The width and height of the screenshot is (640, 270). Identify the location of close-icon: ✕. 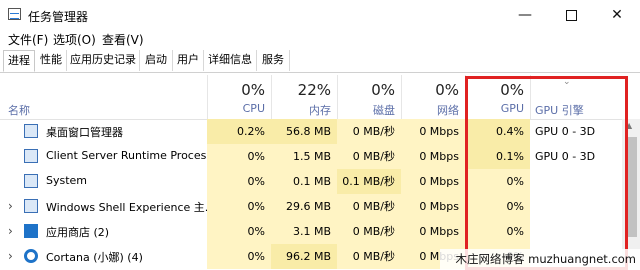
(617, 15).